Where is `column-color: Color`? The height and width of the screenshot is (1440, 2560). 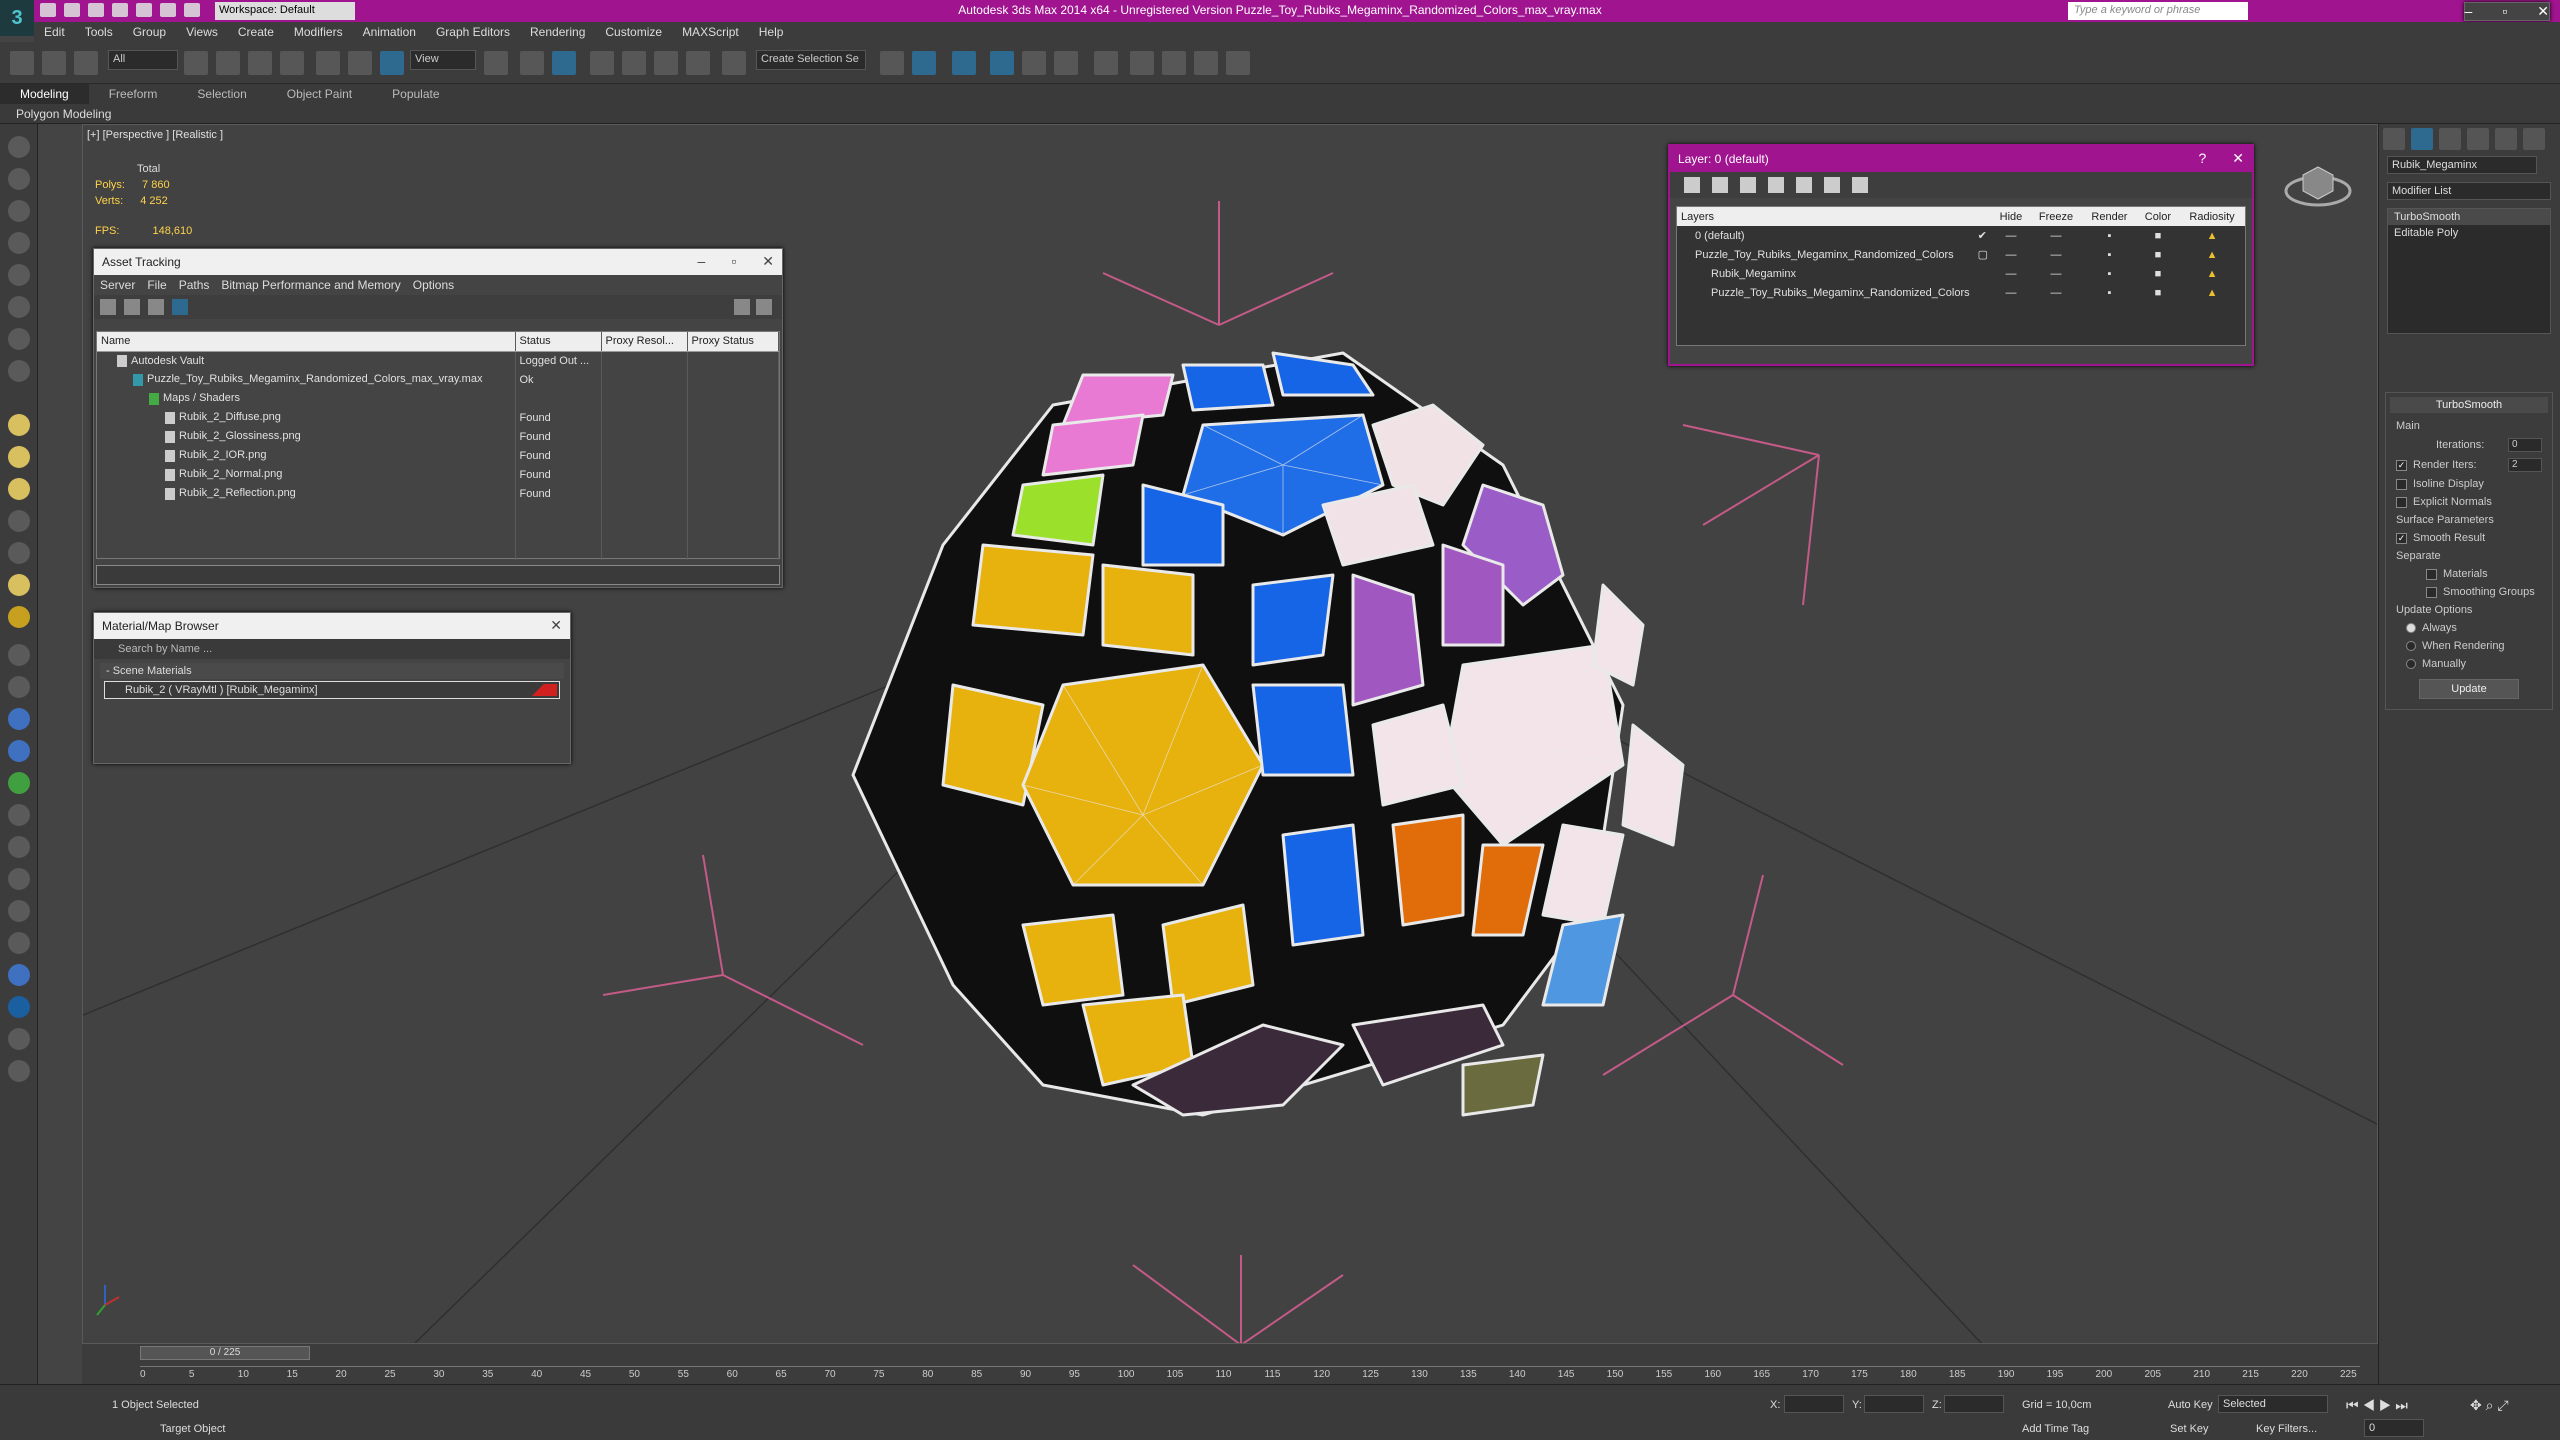
column-color: Color is located at coordinates (2158, 216).